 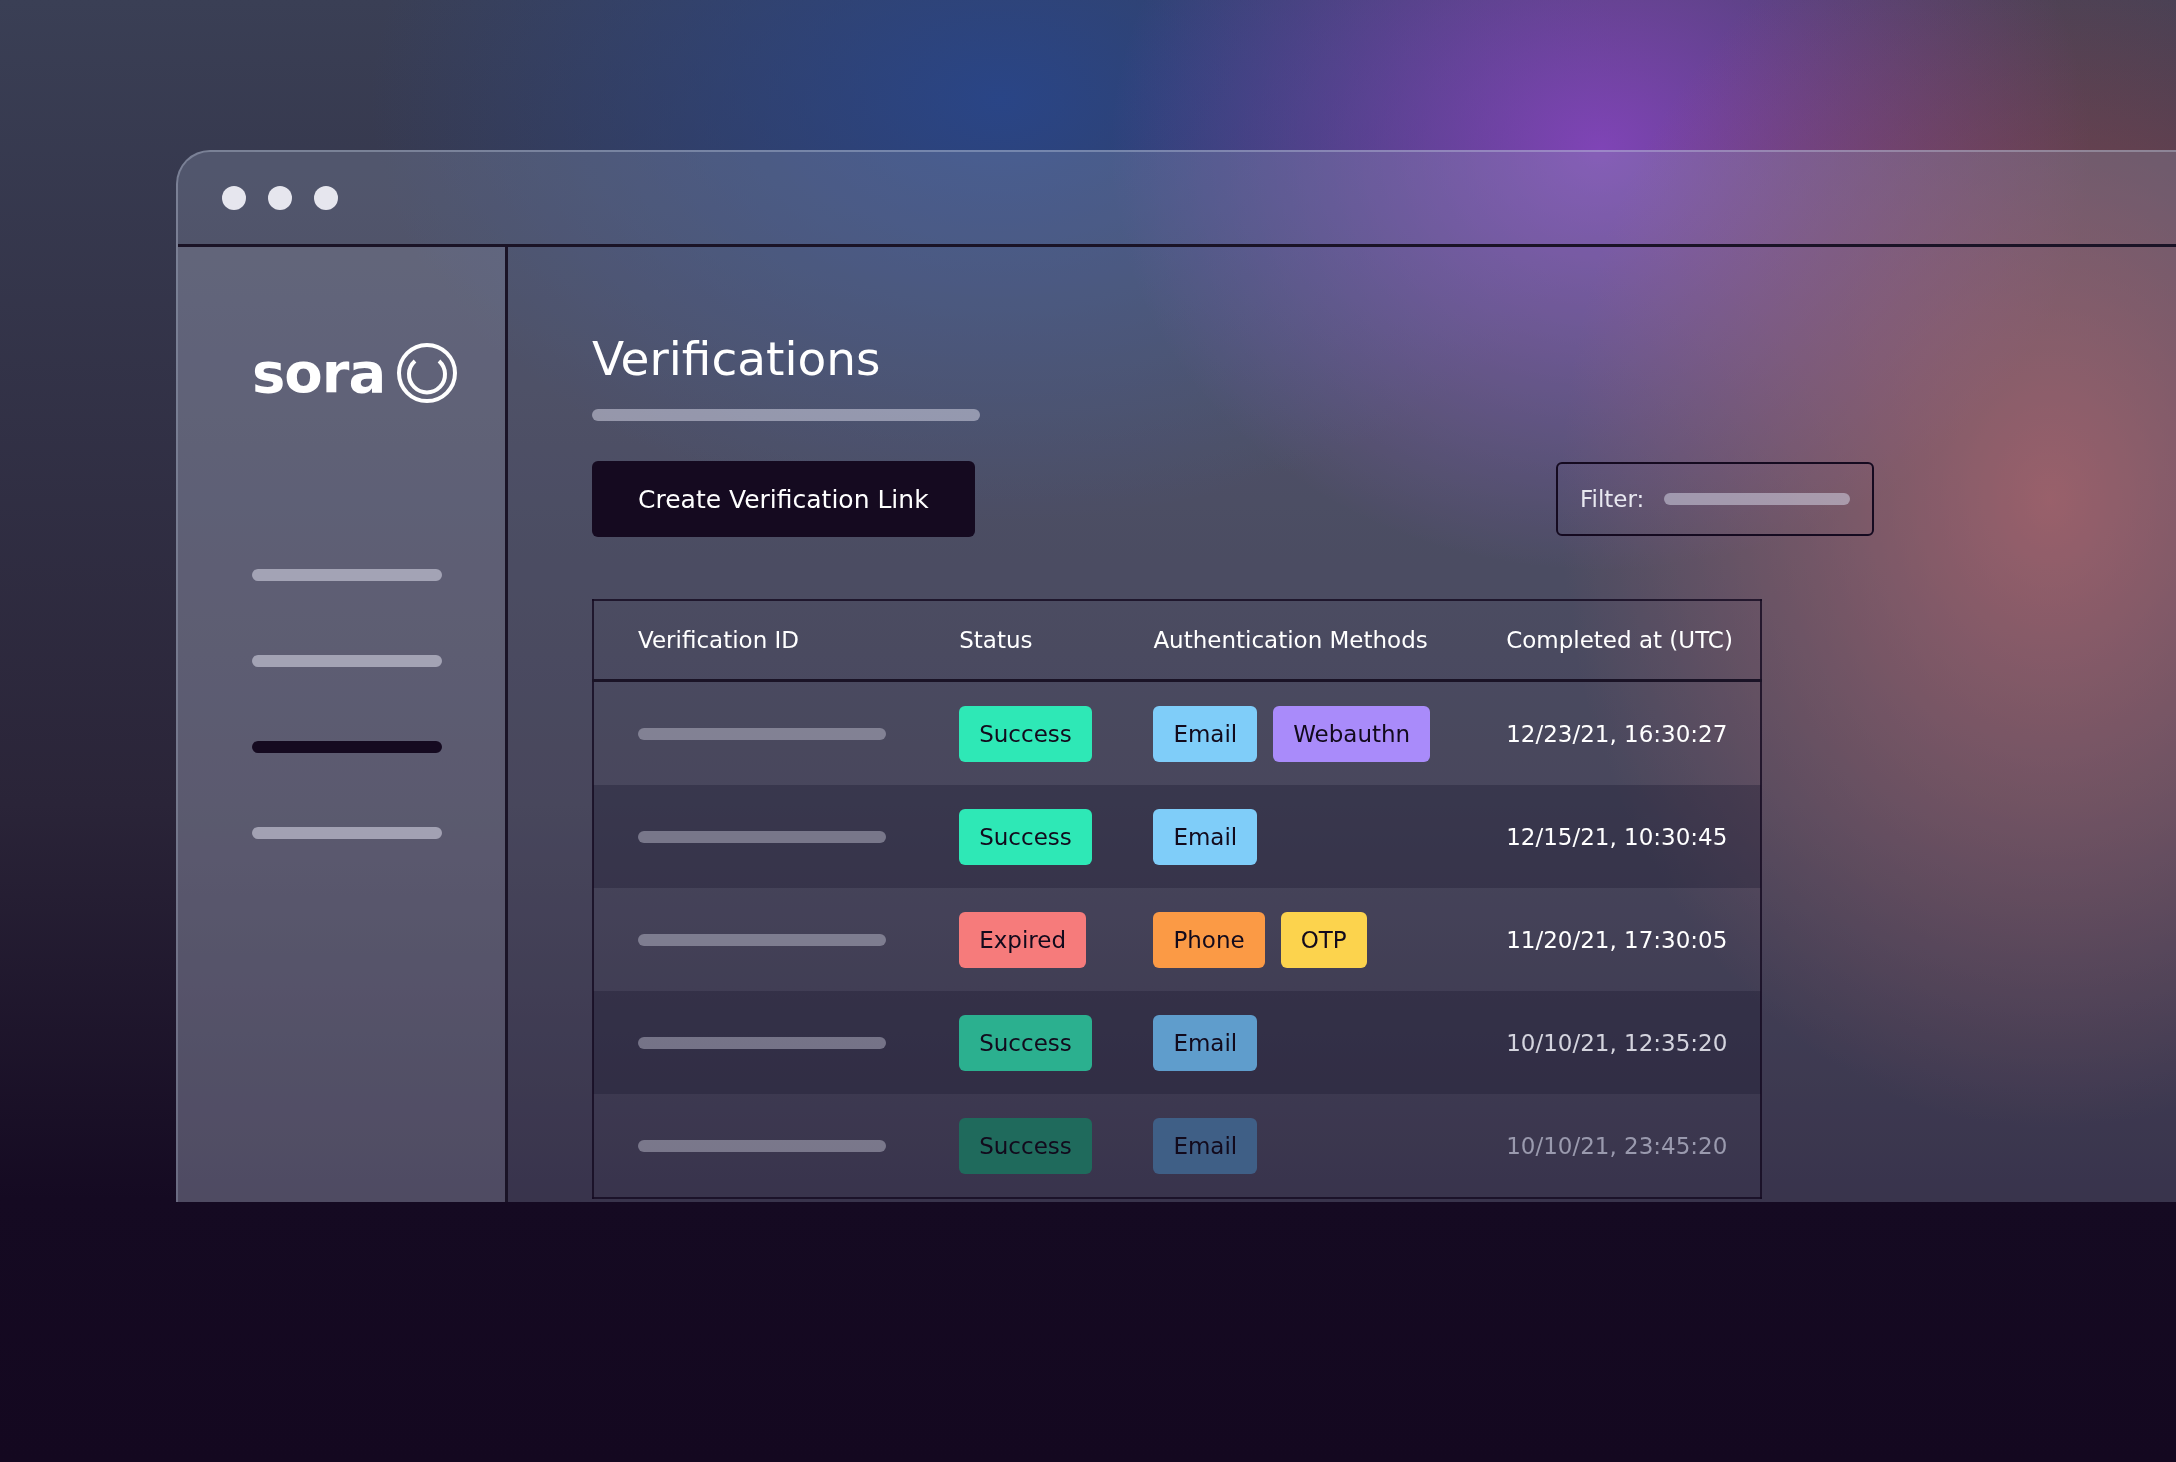 I want to click on page-title: Verifications, so click(x=737, y=359).